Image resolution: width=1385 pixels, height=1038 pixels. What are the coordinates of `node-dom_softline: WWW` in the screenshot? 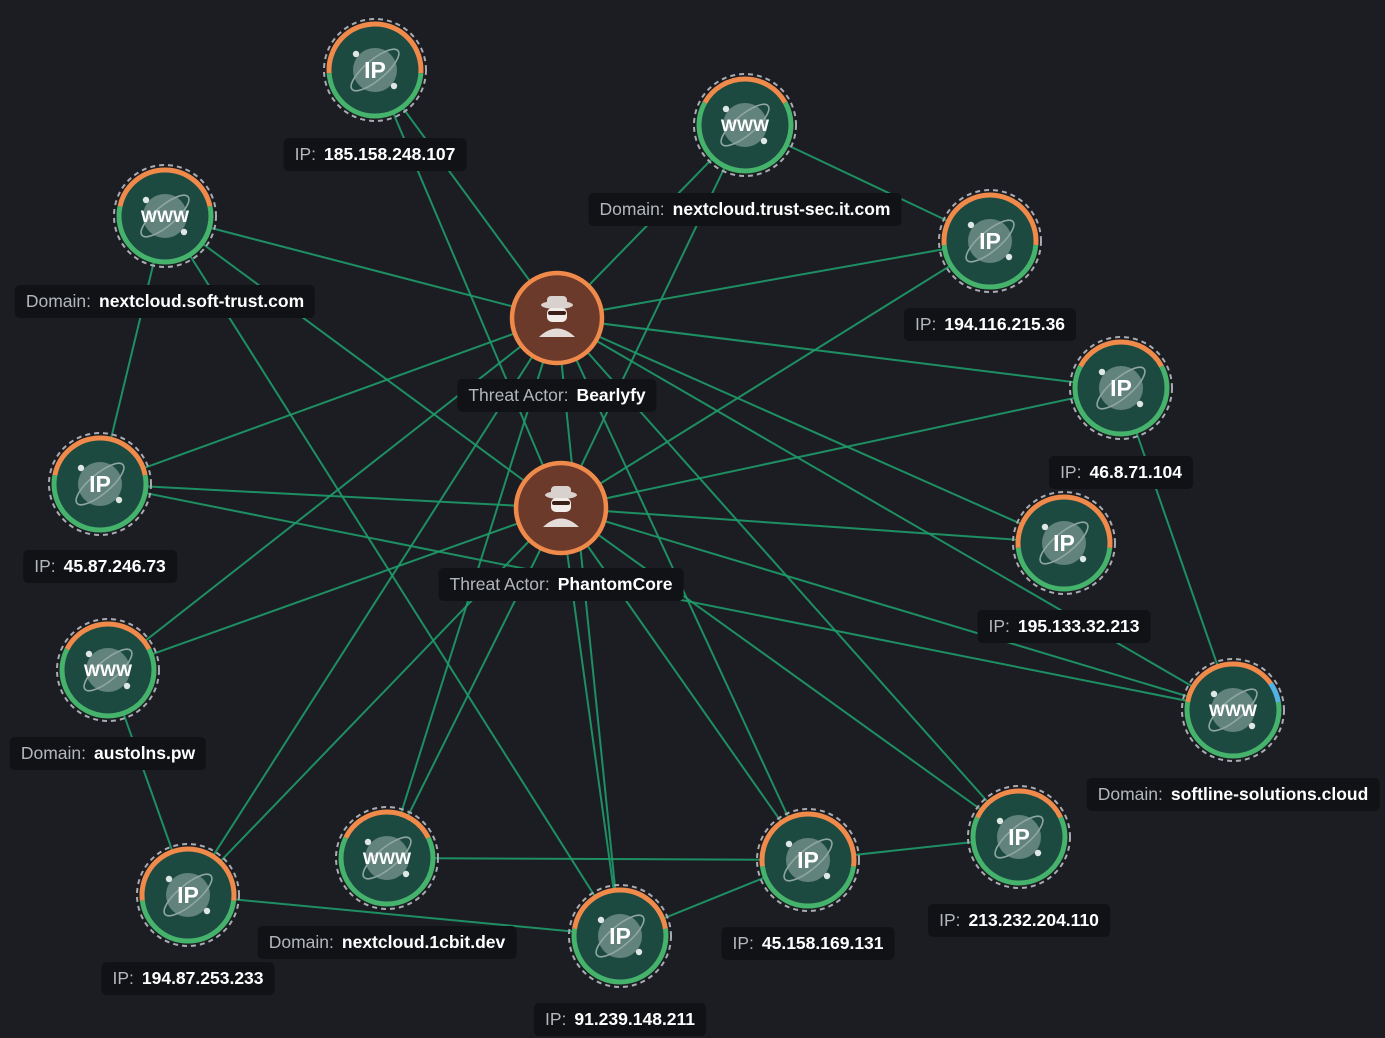 It's located at (1233, 710).